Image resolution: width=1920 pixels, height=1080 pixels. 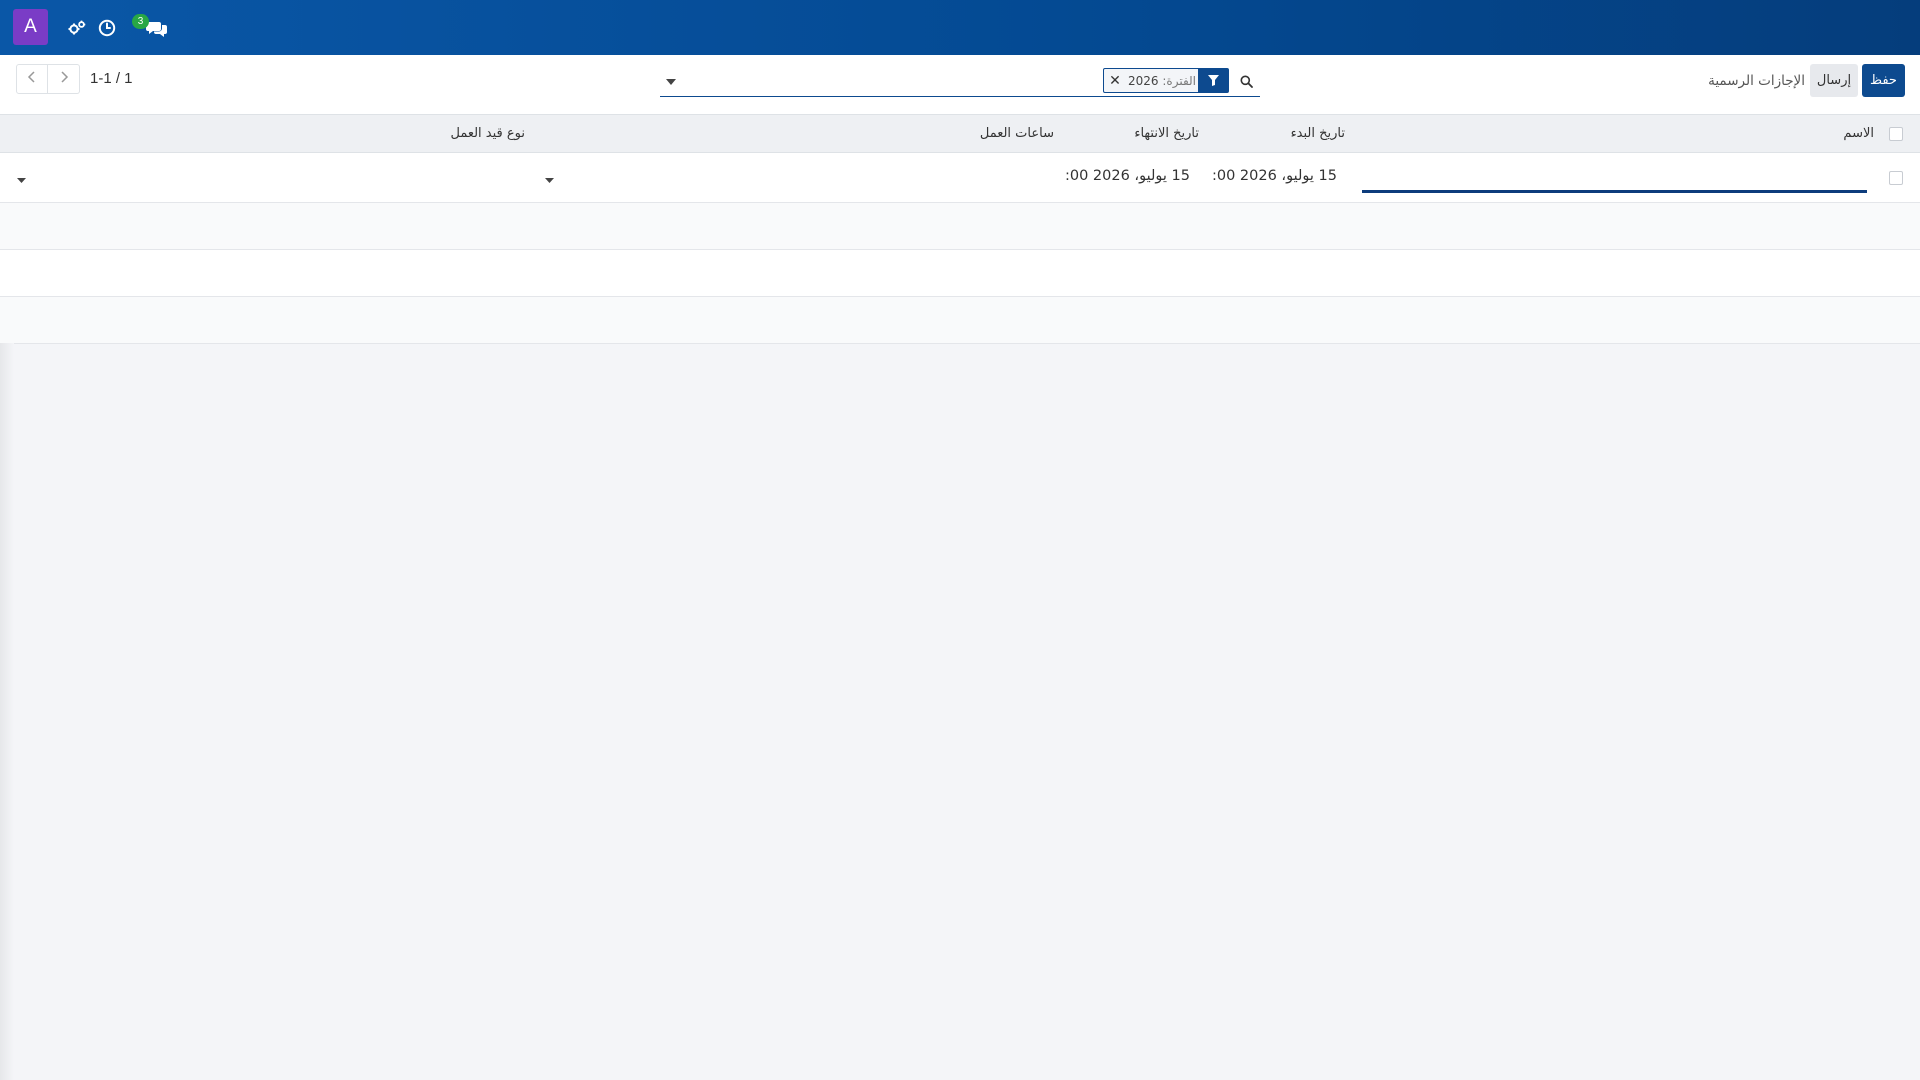 I want to click on search-options-toggle, so click(x=671, y=81).